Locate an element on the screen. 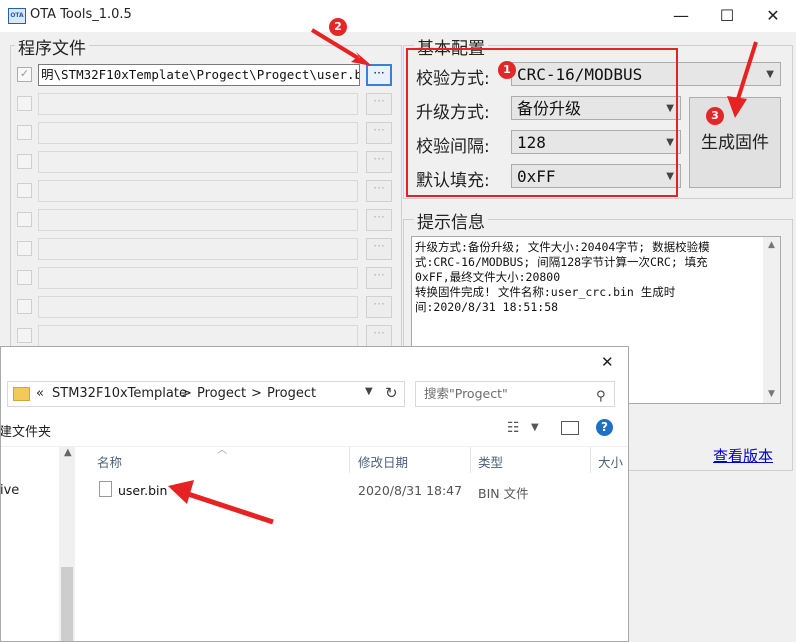 The image size is (796, 642). message-line: 0xFF,最终文件大小:20800 is located at coordinates (488, 277).